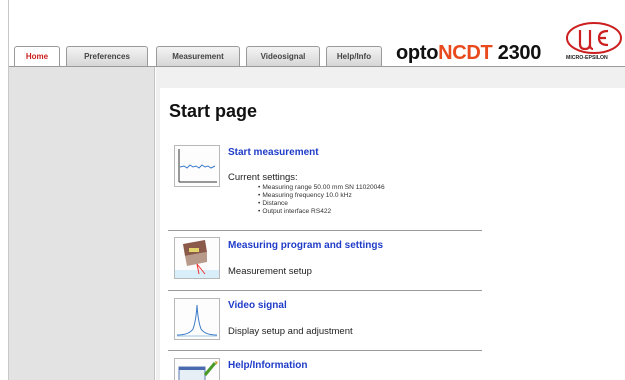 Image resolution: width=625 pixels, height=380 pixels. What do you see at coordinates (213, 111) in the screenshot?
I see `page-title: Start page` at bounding box center [213, 111].